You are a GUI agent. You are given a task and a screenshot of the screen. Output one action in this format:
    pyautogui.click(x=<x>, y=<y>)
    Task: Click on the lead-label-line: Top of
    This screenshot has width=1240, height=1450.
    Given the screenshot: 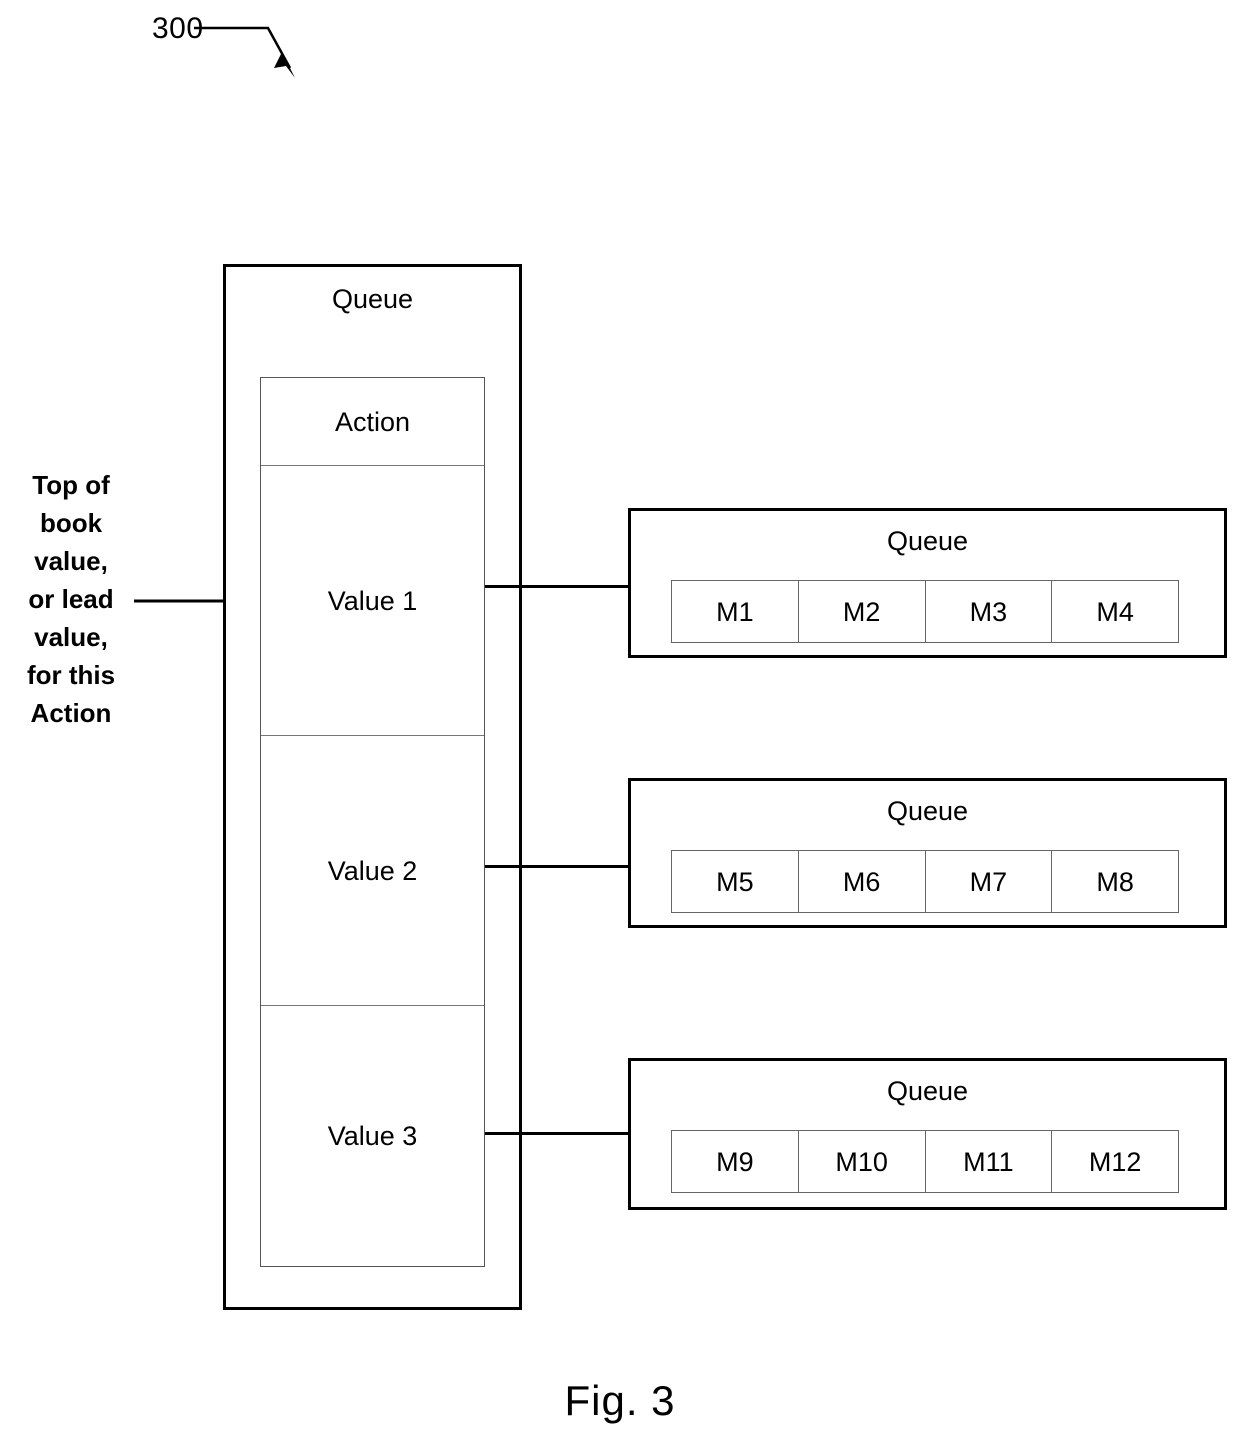 What is the action you would take?
    pyautogui.click(x=71, y=485)
    